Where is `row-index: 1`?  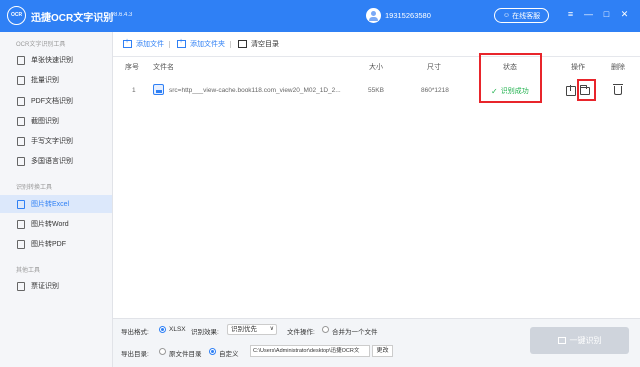 row-index: 1 is located at coordinates (134, 90).